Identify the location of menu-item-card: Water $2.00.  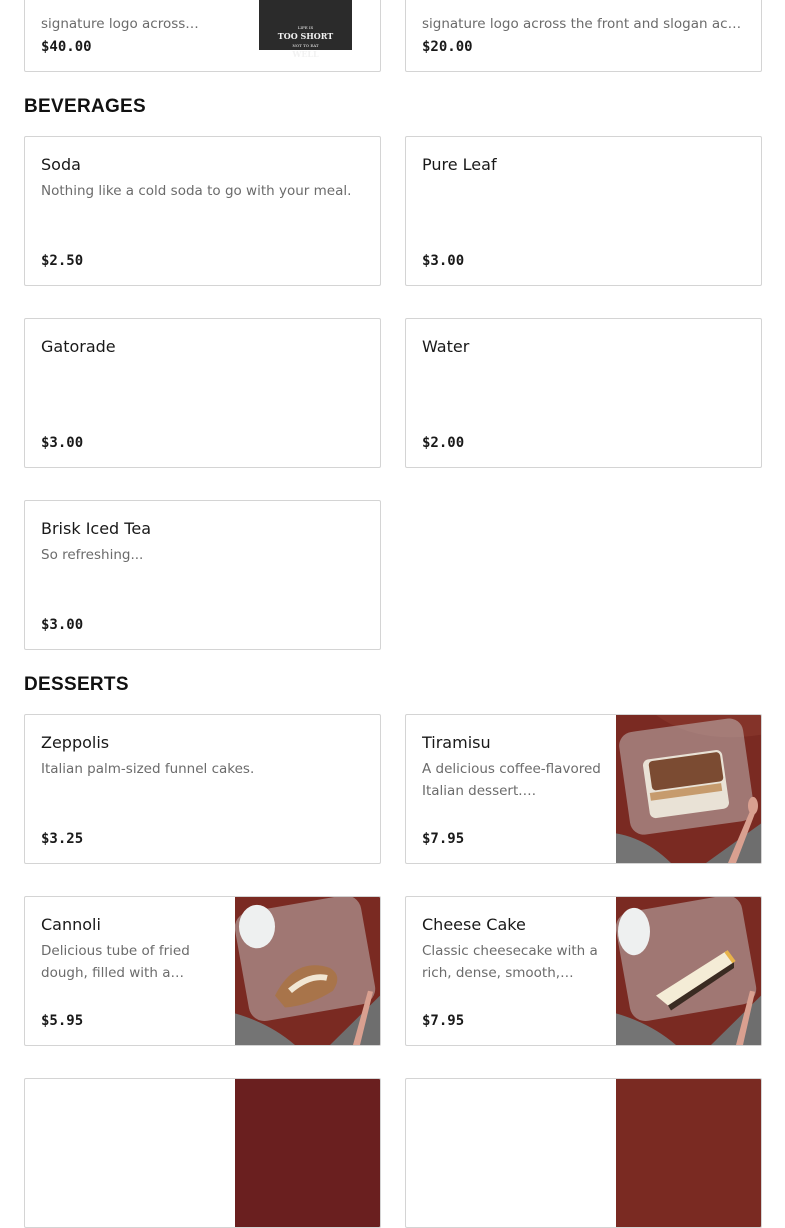
(583, 393).